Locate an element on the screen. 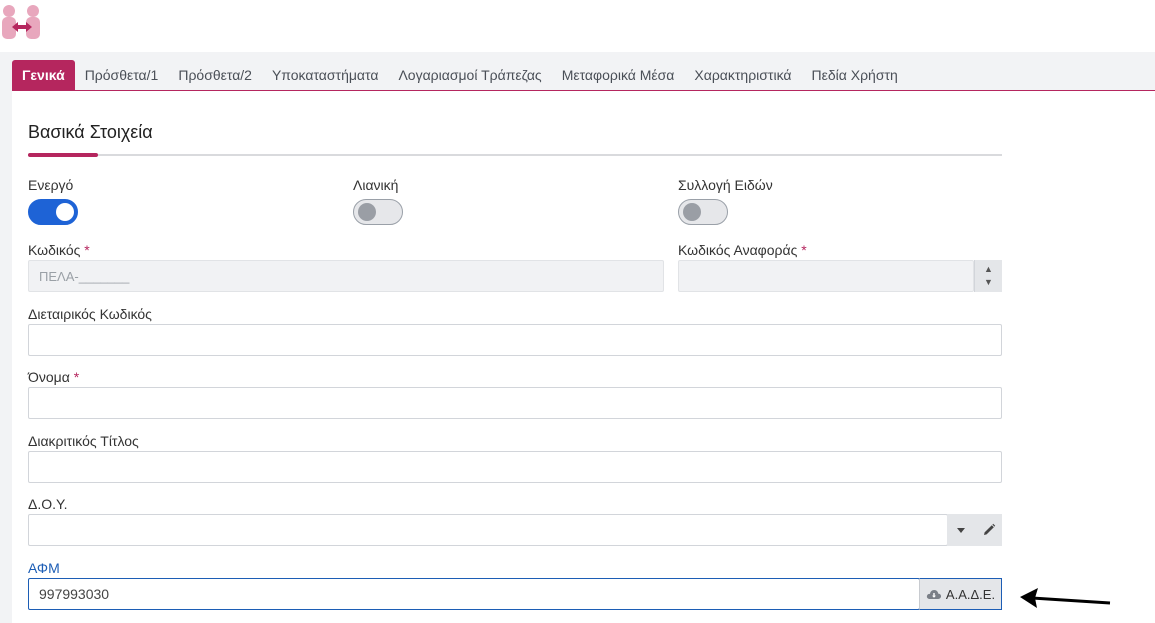 The width and height of the screenshot is (1155, 623). name-label-text: Όνομα is located at coordinates (49, 377).